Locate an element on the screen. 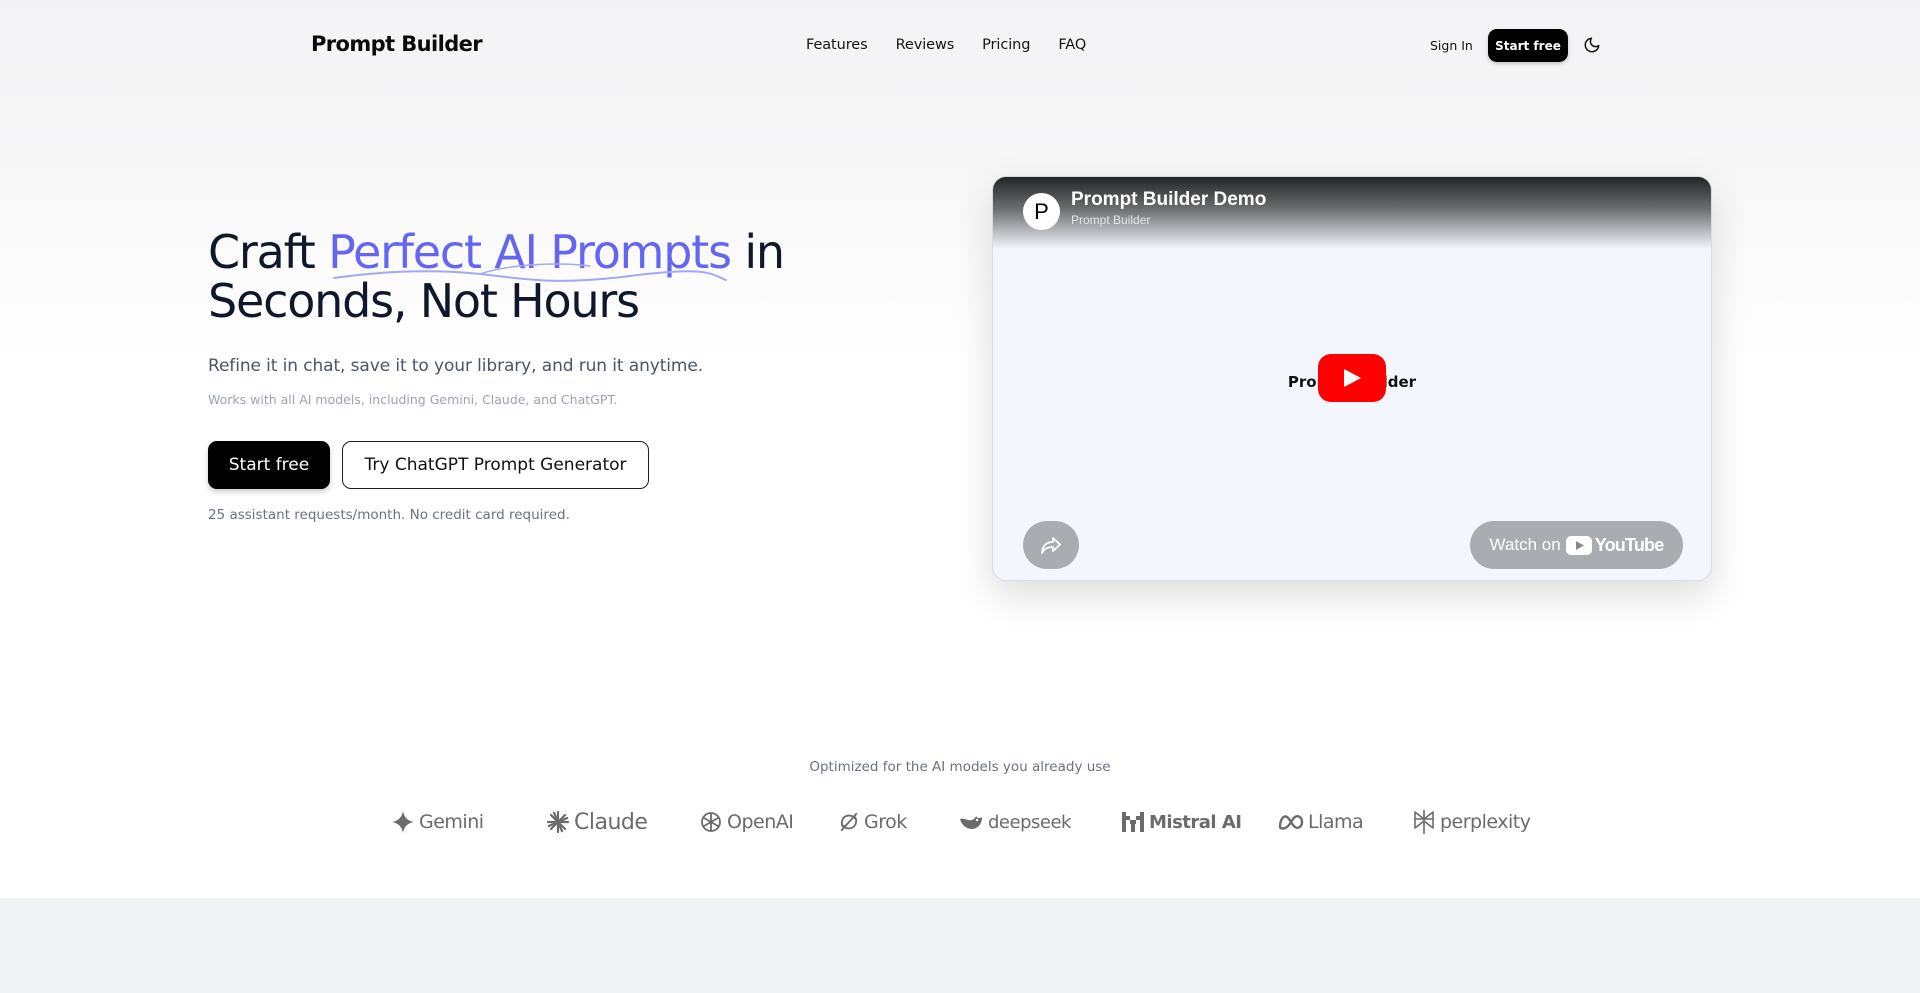  nav-start-free-button: Start free is located at coordinates (1528, 45).